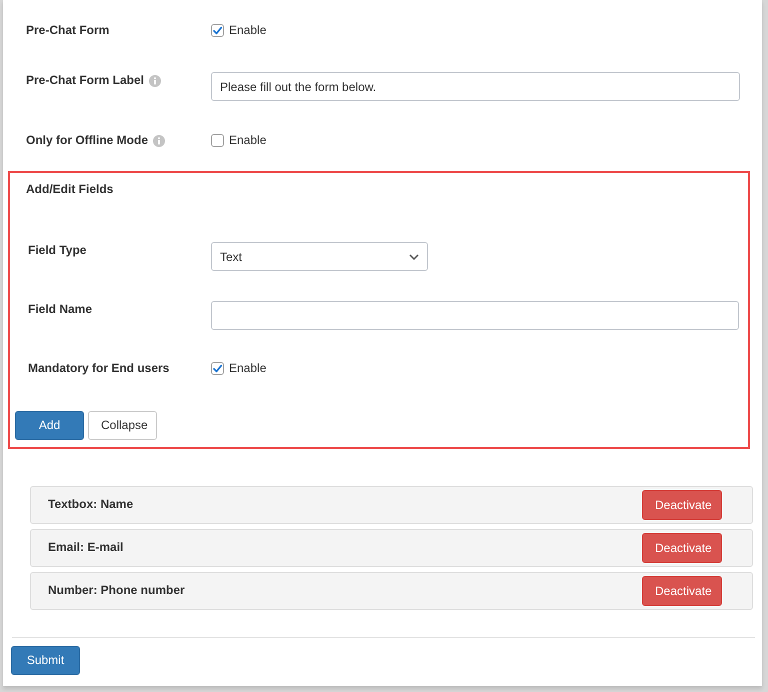 The height and width of the screenshot is (692, 768). I want to click on text-input, so click(475, 315).